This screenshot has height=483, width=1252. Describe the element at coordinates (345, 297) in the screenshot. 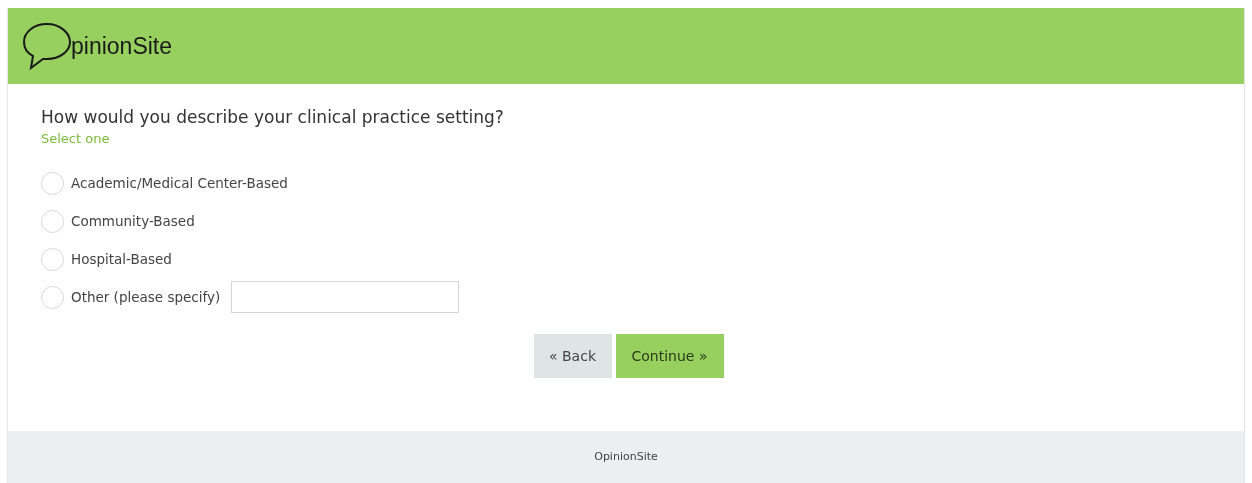

I see `input-field` at that location.